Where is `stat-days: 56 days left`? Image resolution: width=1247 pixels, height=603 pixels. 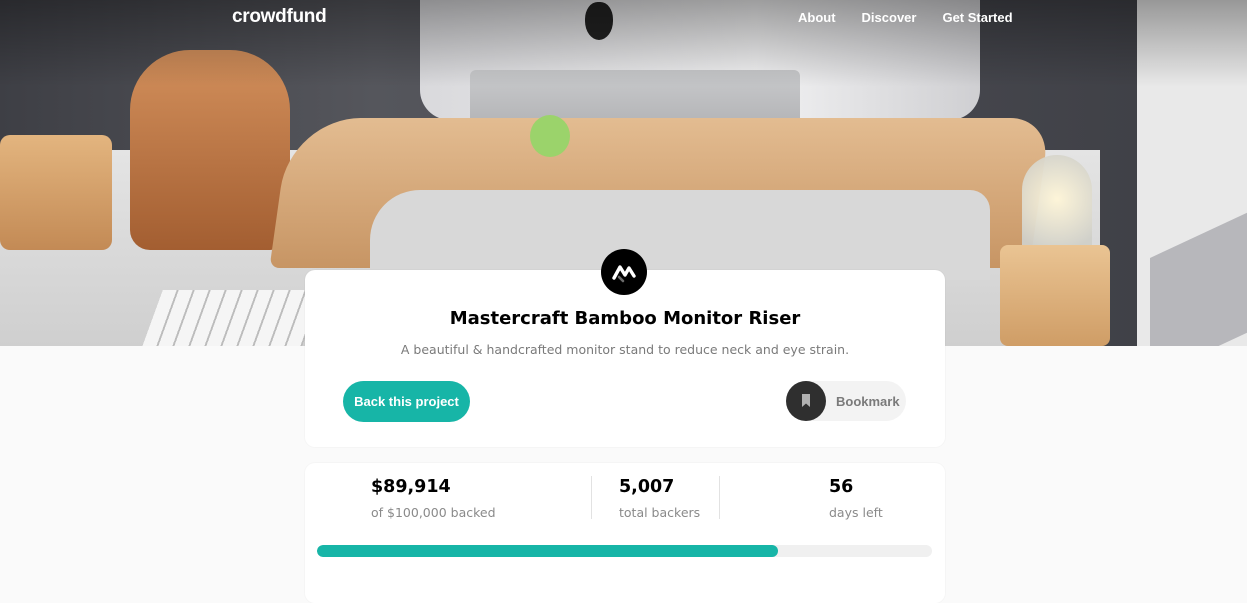 stat-days: 56 days left is located at coordinates (856, 498).